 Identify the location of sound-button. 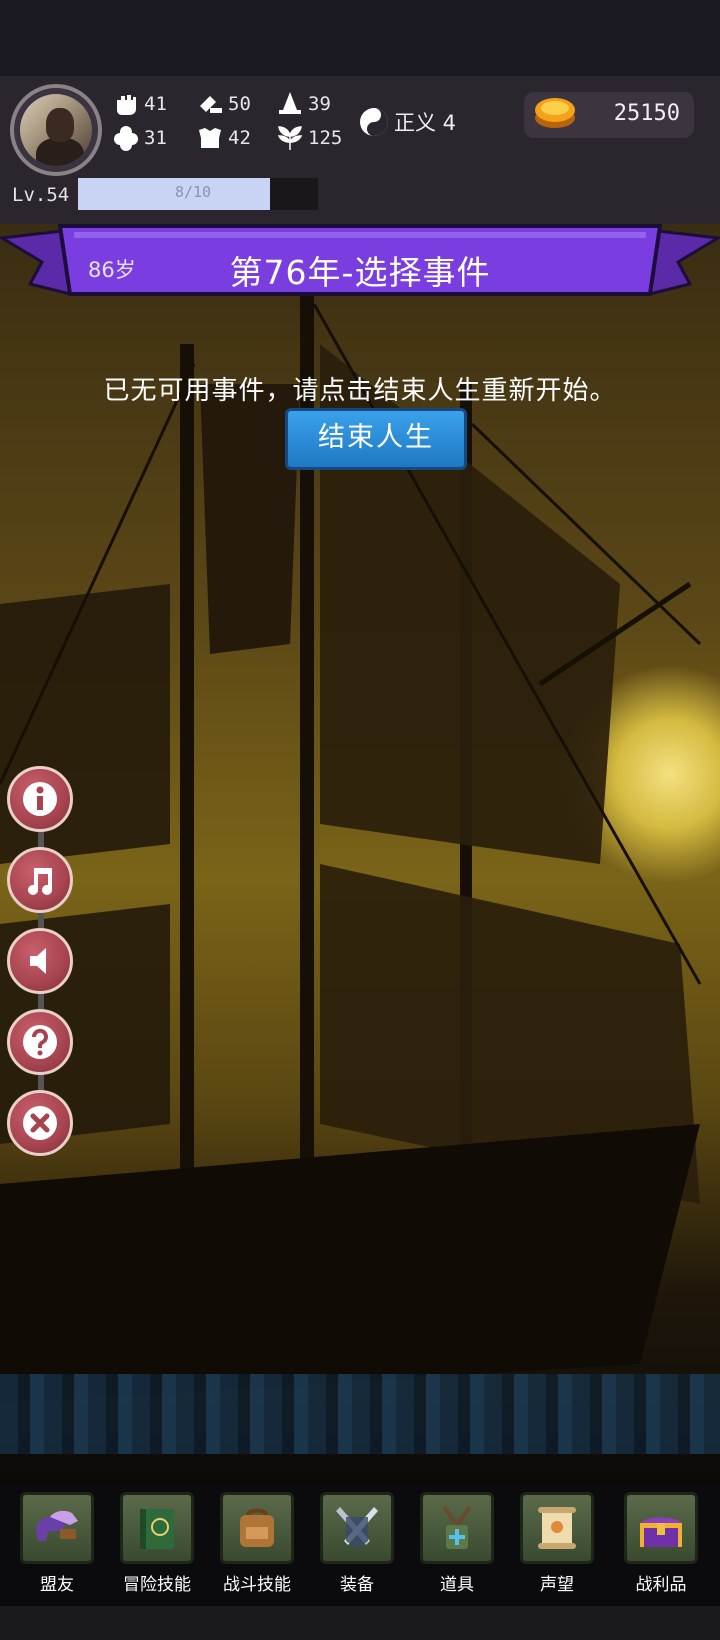
(40, 961).